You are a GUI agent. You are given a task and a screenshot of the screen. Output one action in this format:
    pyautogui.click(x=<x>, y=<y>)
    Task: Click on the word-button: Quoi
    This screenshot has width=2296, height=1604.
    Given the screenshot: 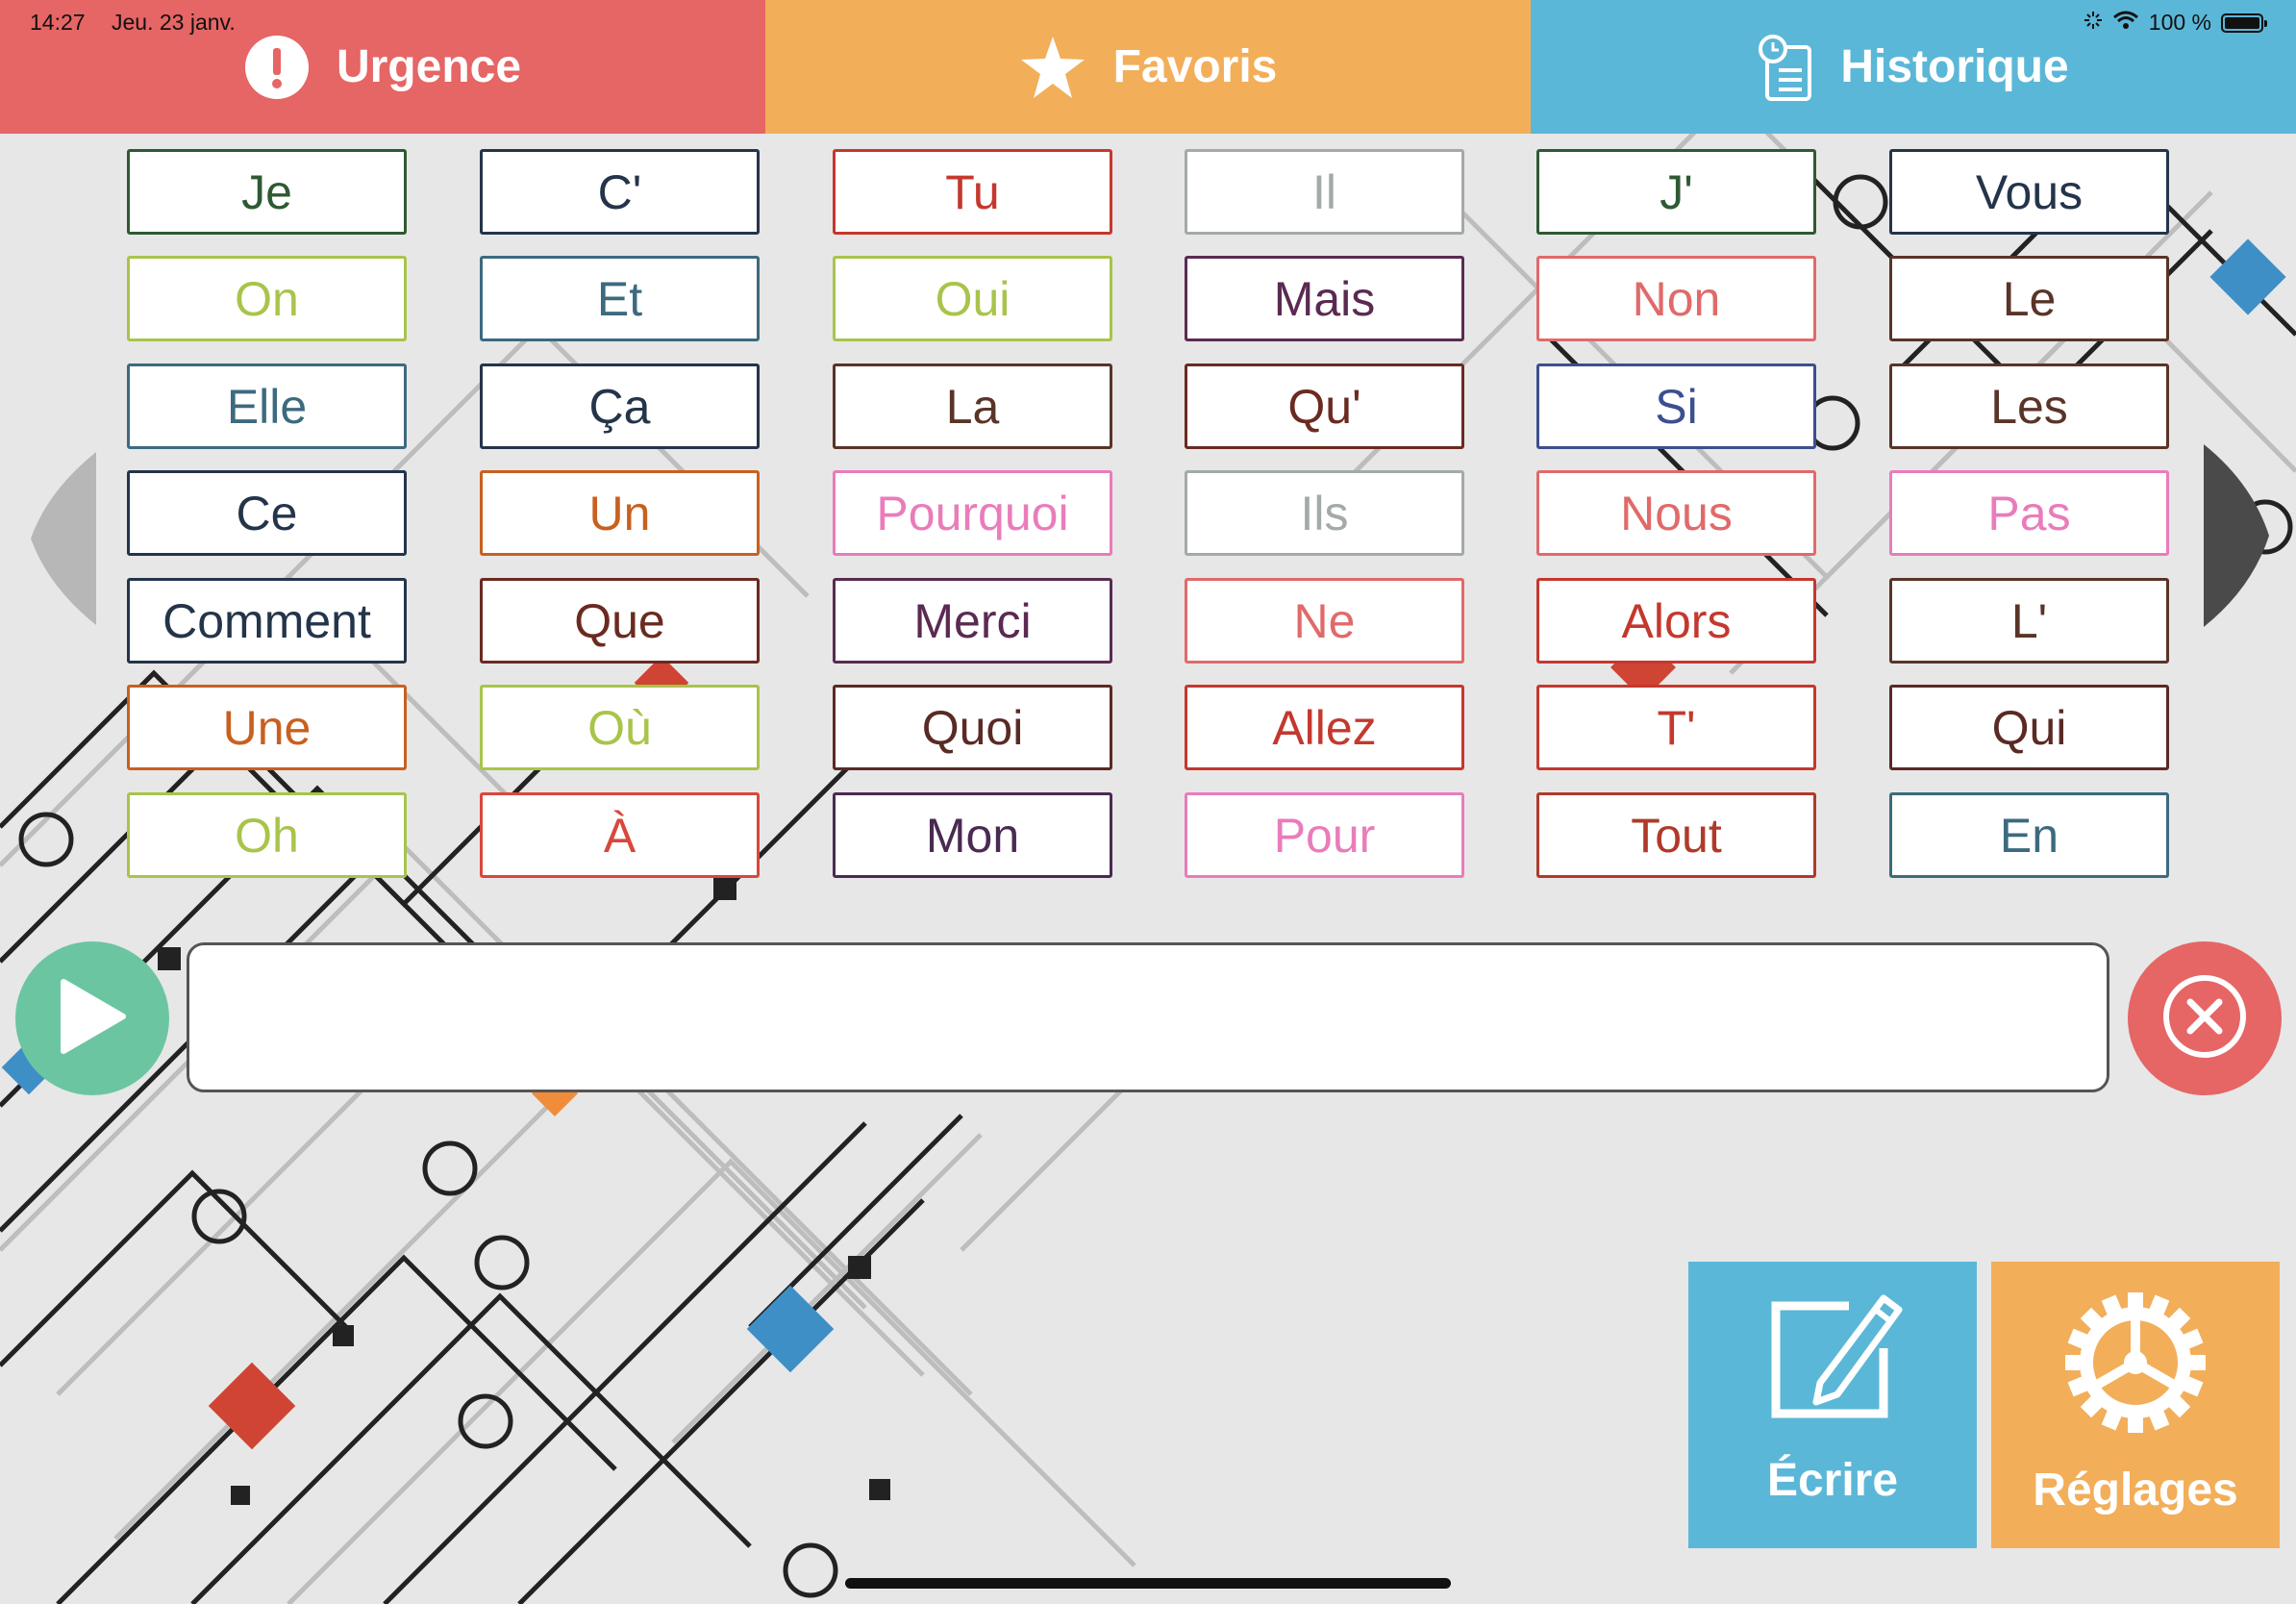 What is the action you would take?
    pyautogui.click(x=972, y=727)
    